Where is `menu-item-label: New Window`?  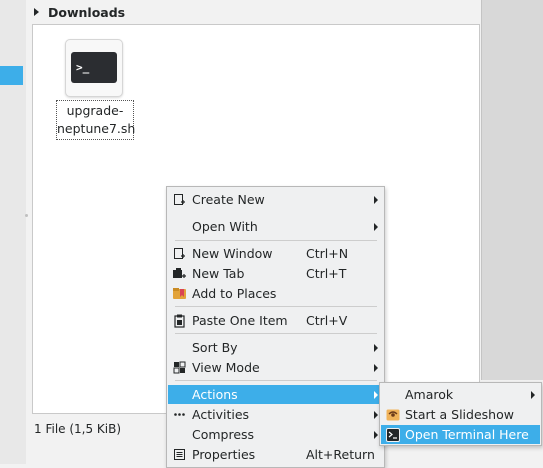 menu-item-label: New Window is located at coordinates (232, 253).